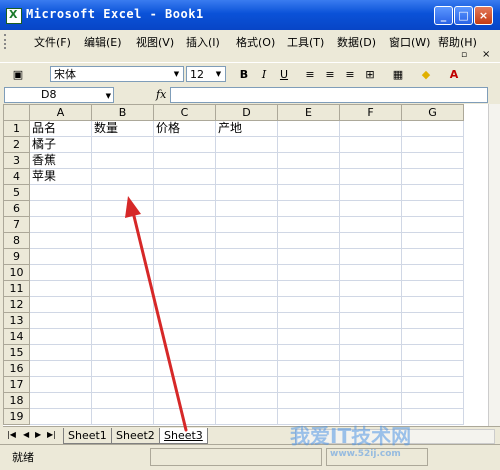 The width and height of the screenshot is (500, 470). I want to click on menu-edit: 编辑(E), so click(103, 42).